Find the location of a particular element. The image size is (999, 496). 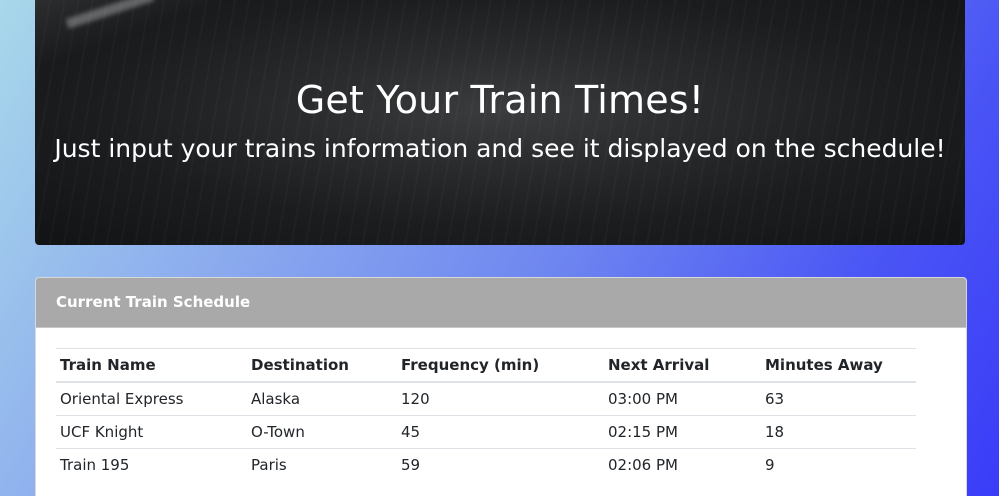

cell-train-name: UCF Knight is located at coordinates (151, 432).